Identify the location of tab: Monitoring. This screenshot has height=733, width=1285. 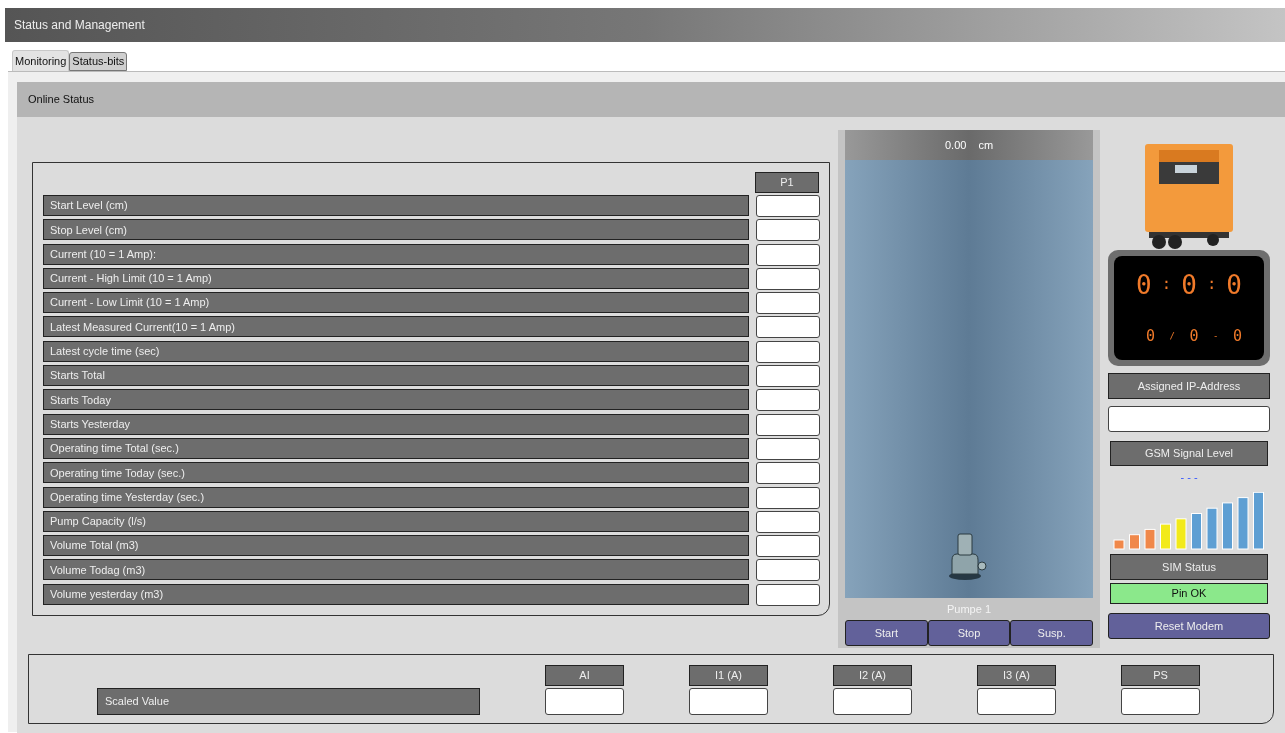
(41, 60).